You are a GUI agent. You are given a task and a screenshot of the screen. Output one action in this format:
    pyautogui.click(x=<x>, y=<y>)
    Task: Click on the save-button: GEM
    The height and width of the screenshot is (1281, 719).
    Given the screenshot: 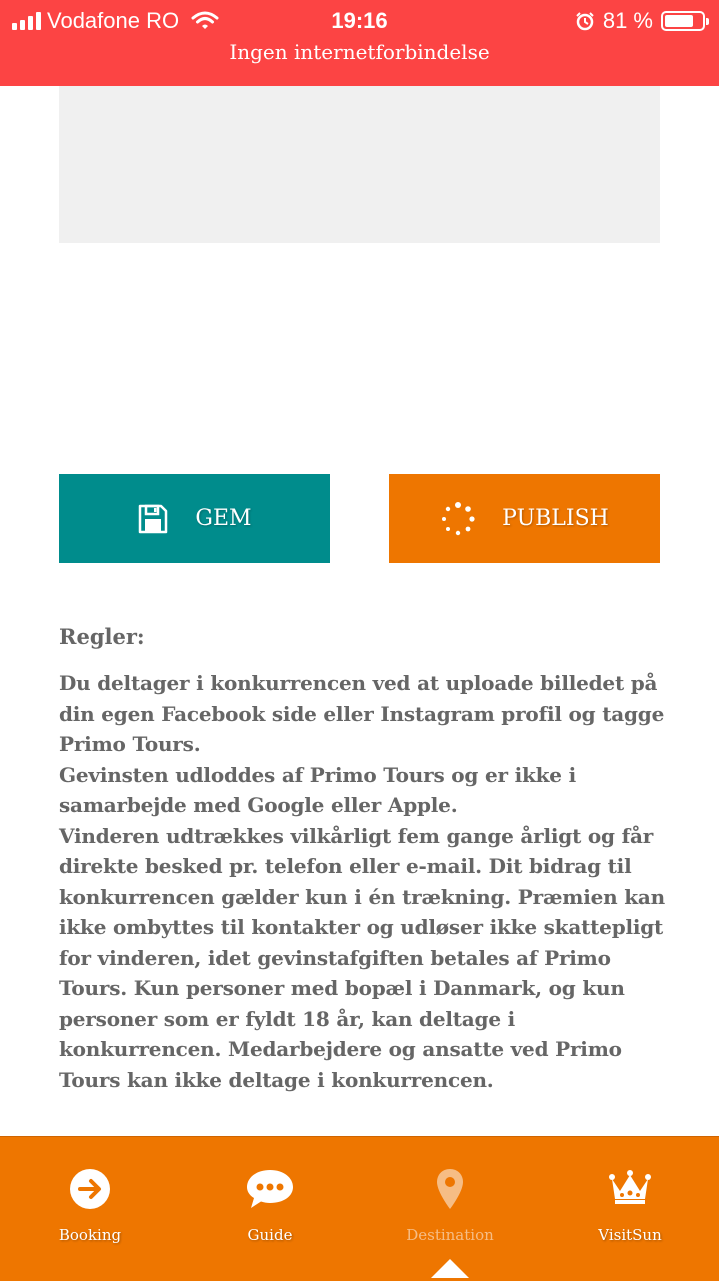 What is the action you would take?
    pyautogui.click(x=194, y=518)
    